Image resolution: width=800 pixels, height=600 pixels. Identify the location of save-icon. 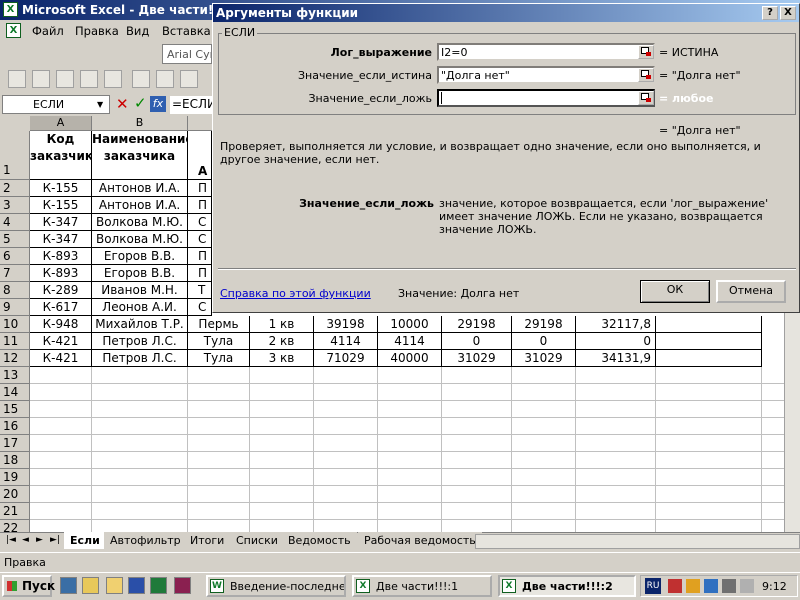
(65, 79).